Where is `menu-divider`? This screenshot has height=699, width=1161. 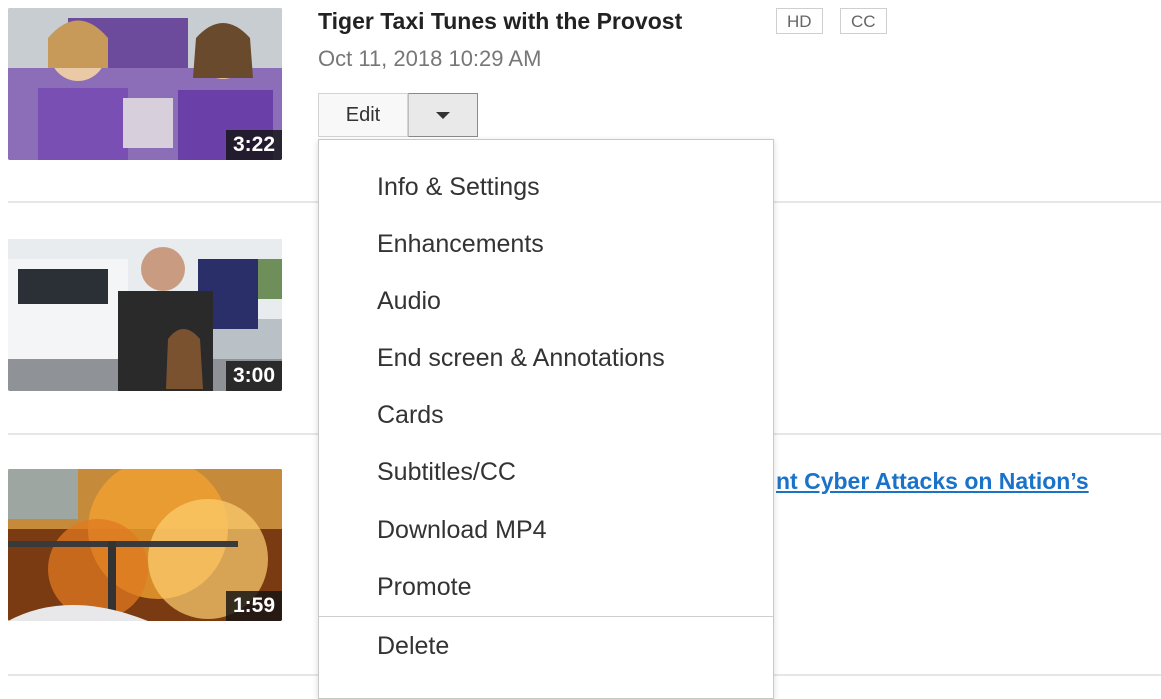
menu-divider is located at coordinates (546, 616).